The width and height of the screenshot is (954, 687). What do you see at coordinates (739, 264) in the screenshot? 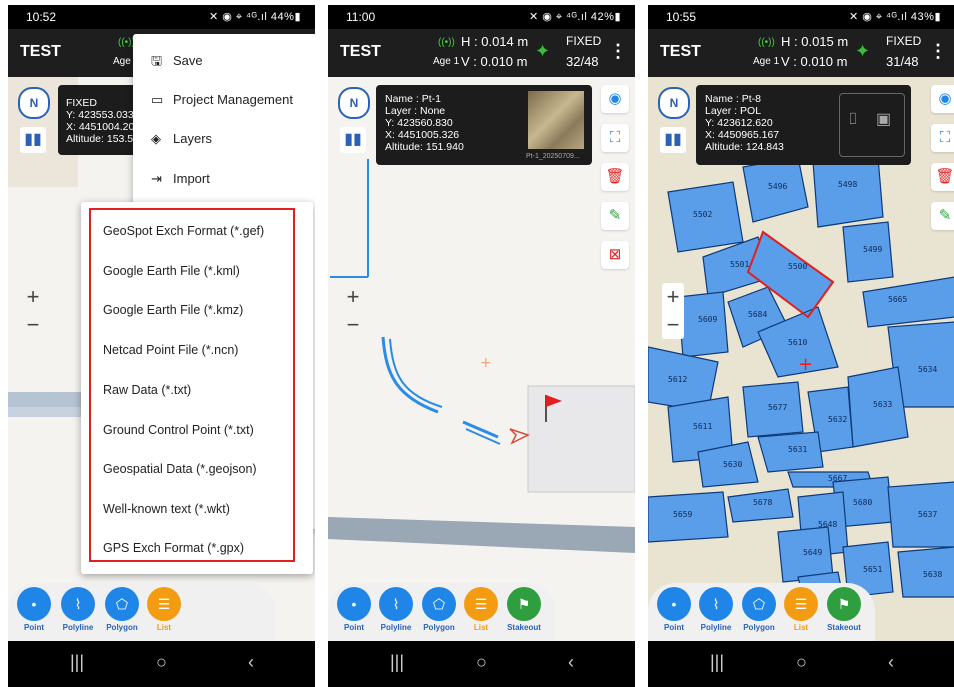
I see `parcel-label: 5501` at bounding box center [739, 264].